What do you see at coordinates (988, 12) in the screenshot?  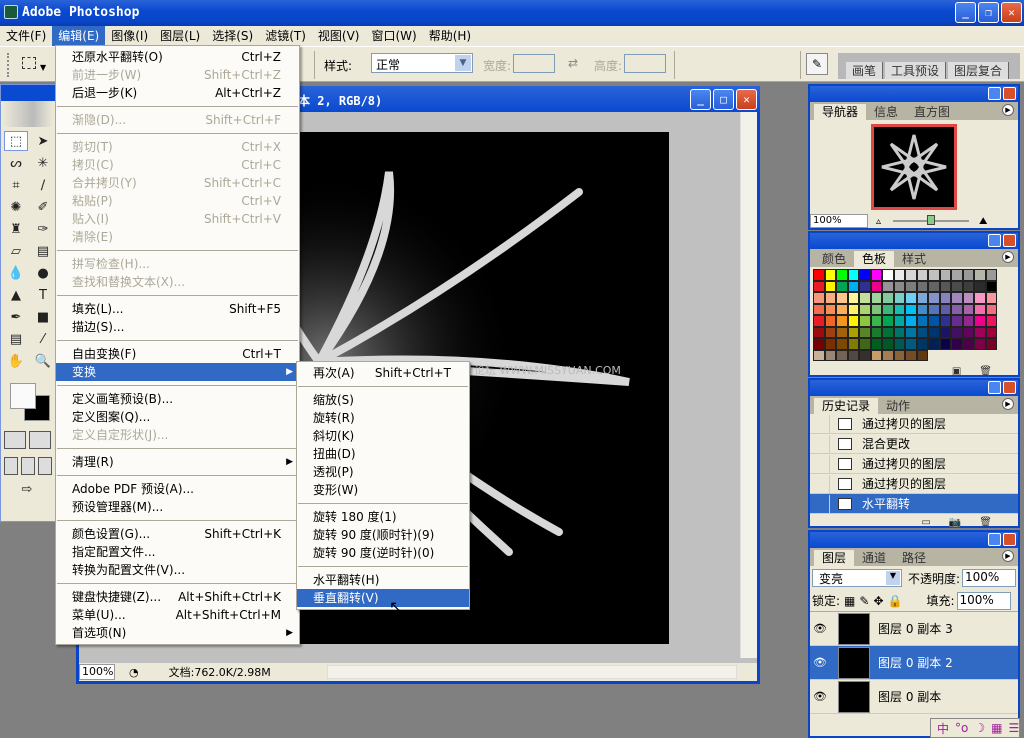 I see `restore-button: ❐` at bounding box center [988, 12].